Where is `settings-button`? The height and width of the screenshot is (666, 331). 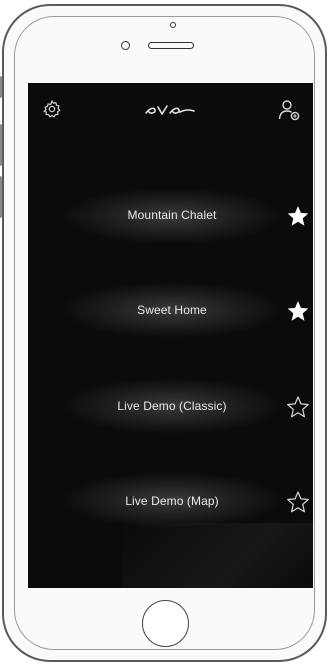 settings-button is located at coordinates (52, 109).